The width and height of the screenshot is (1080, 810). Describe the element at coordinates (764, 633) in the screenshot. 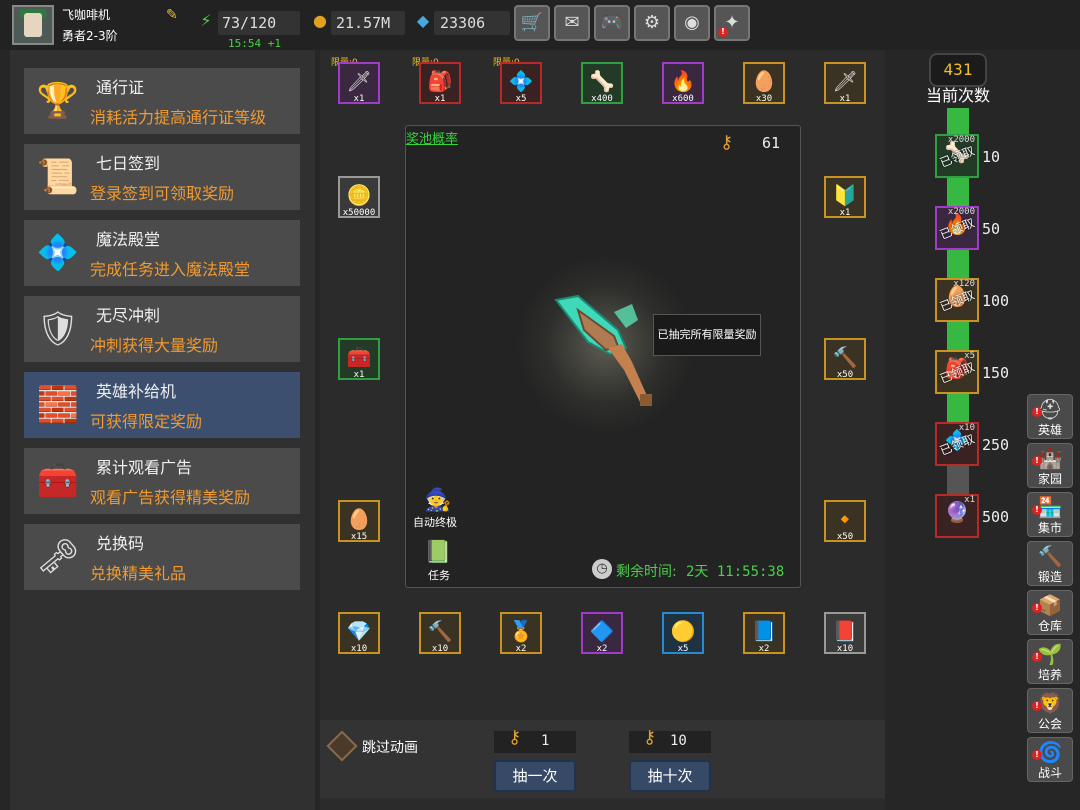

I see `reward-slot: 📘 x2` at that location.